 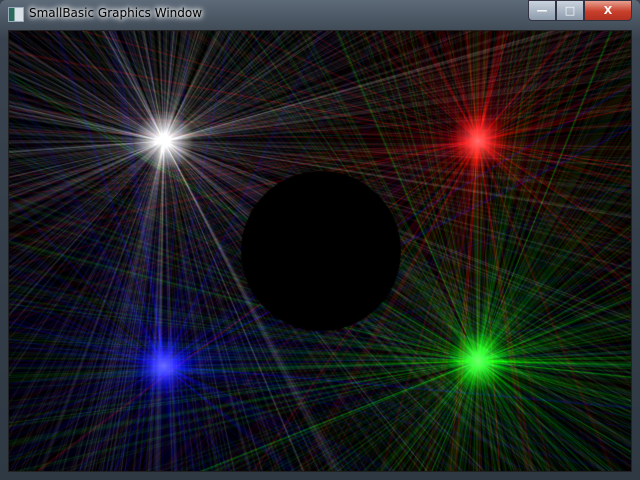 I want to click on window-title: SmallBasic Graphics Window, so click(x=116, y=13).